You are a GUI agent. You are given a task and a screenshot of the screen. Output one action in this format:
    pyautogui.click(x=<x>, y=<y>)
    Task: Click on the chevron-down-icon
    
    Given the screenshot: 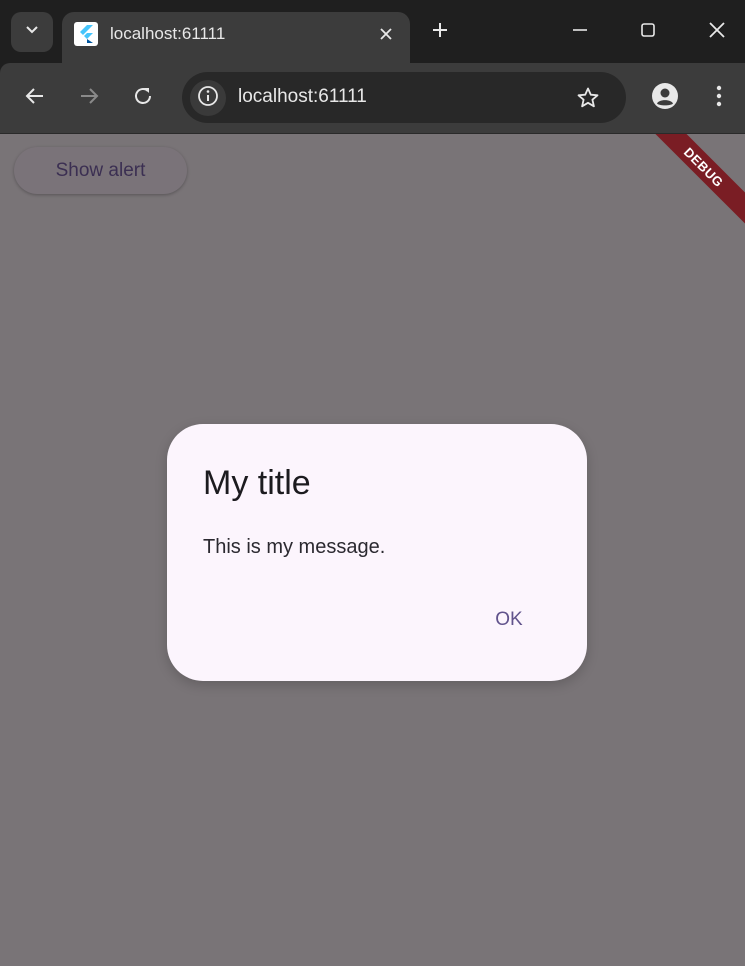 What is the action you would take?
    pyautogui.click(x=32, y=32)
    